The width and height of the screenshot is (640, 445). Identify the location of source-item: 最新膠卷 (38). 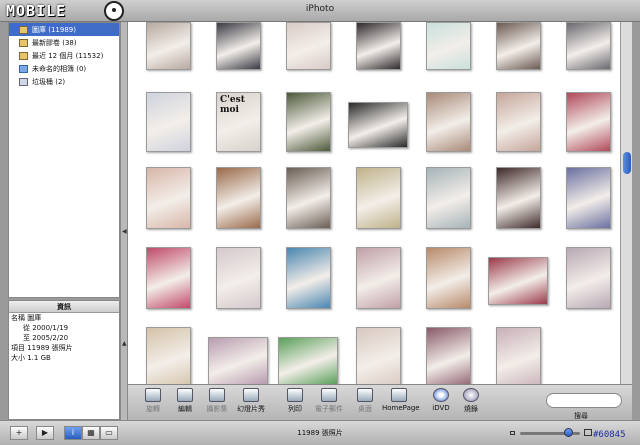
(64, 42).